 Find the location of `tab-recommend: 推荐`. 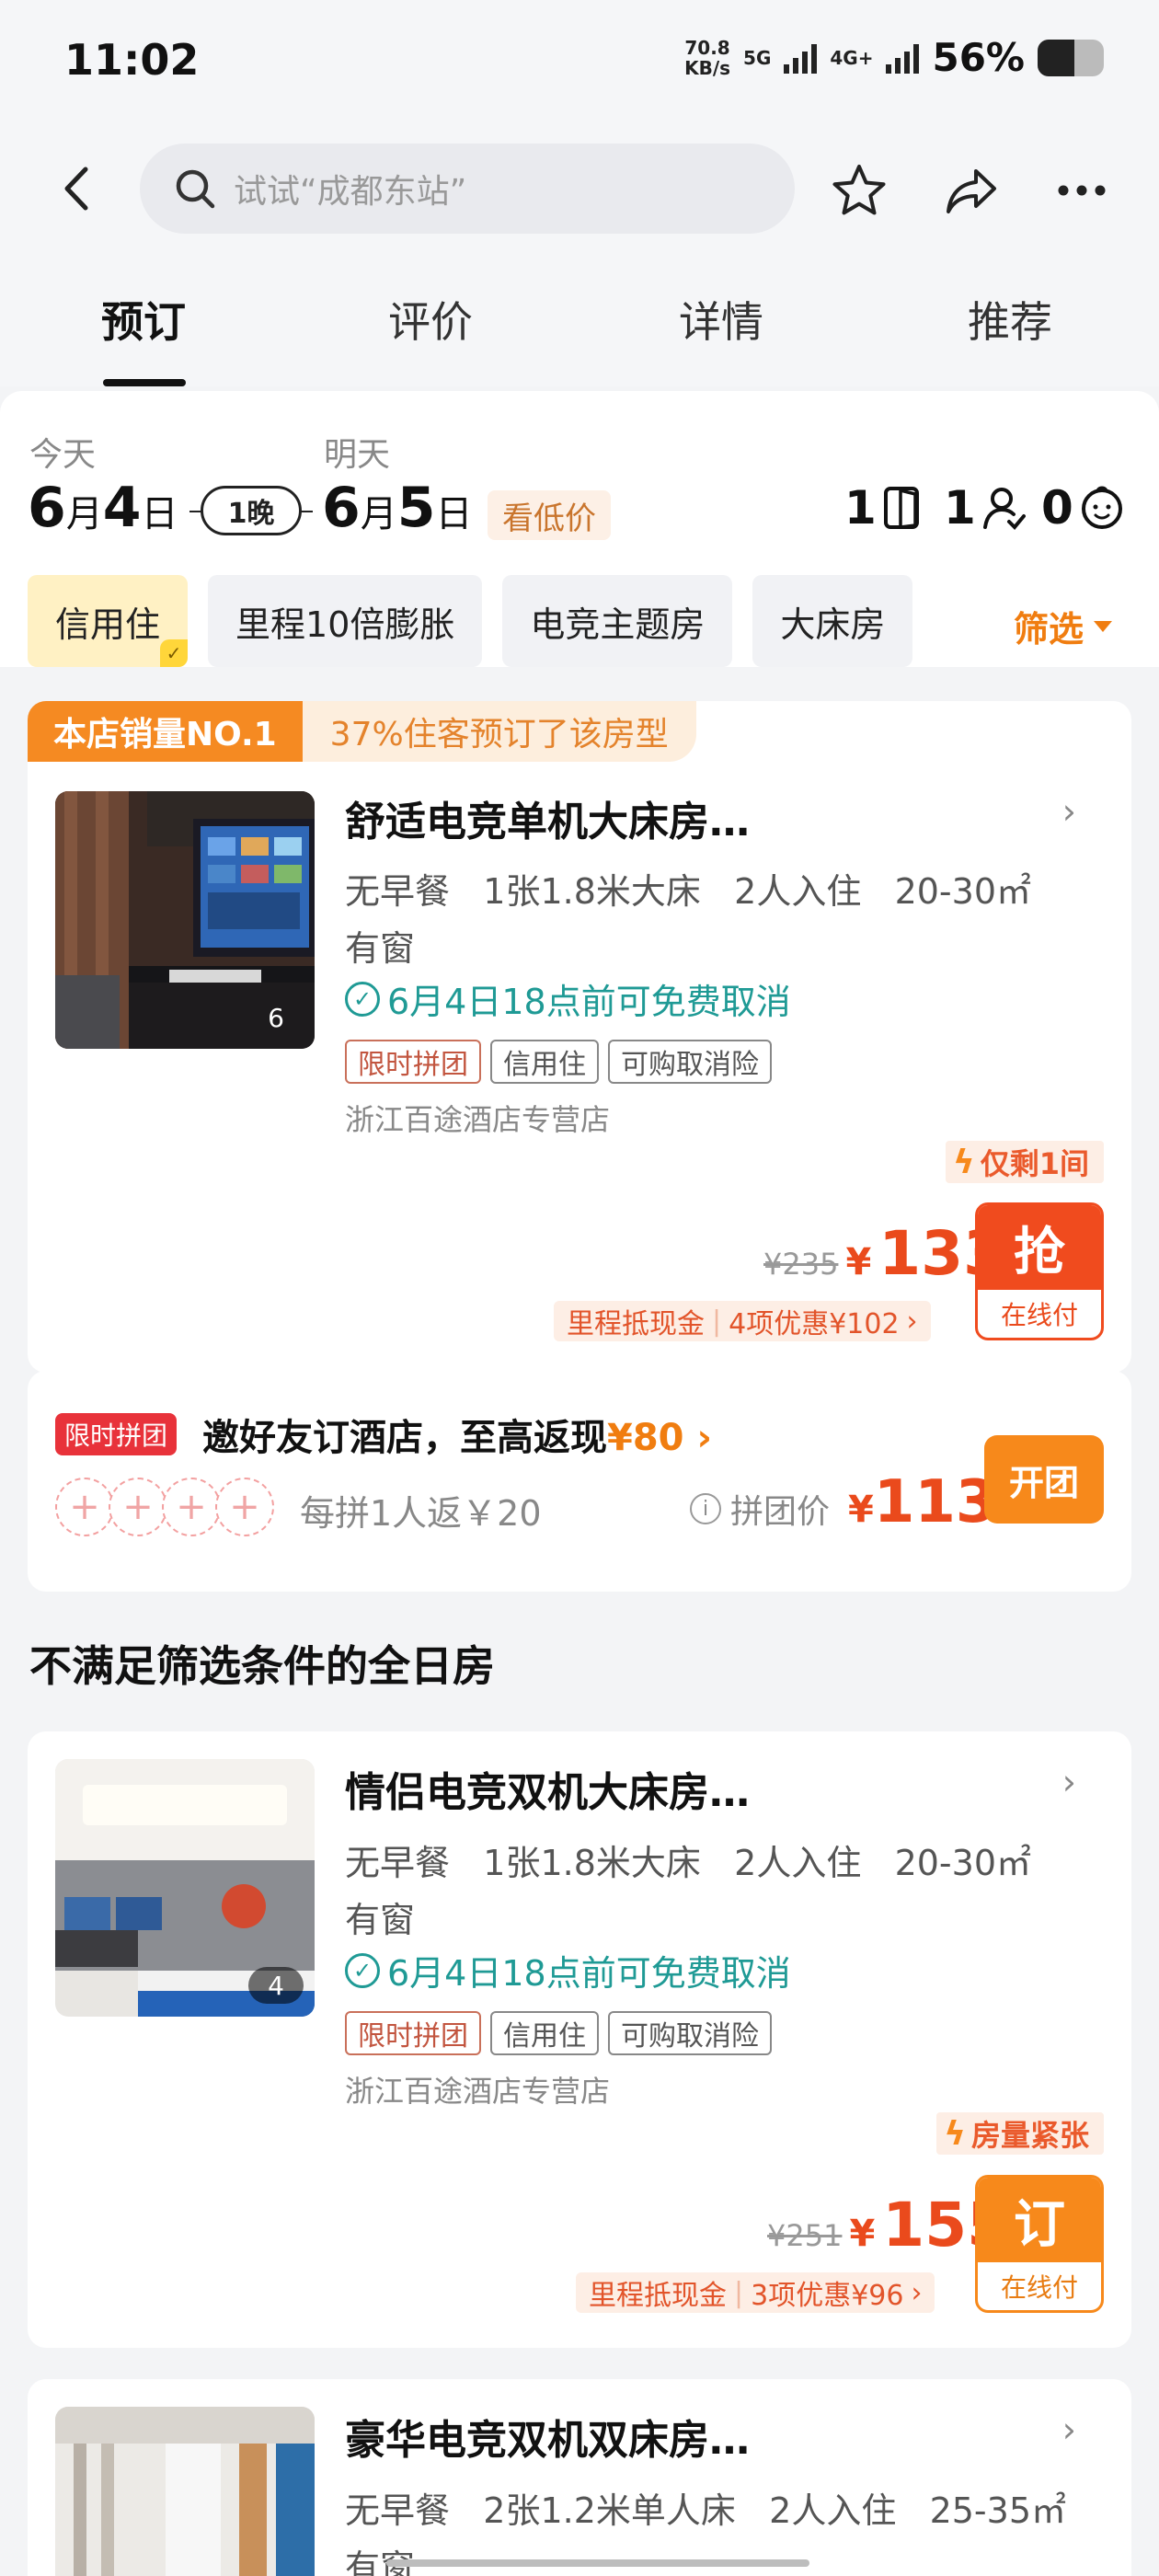

tab-recommend: 推荐 is located at coordinates (1010, 319).